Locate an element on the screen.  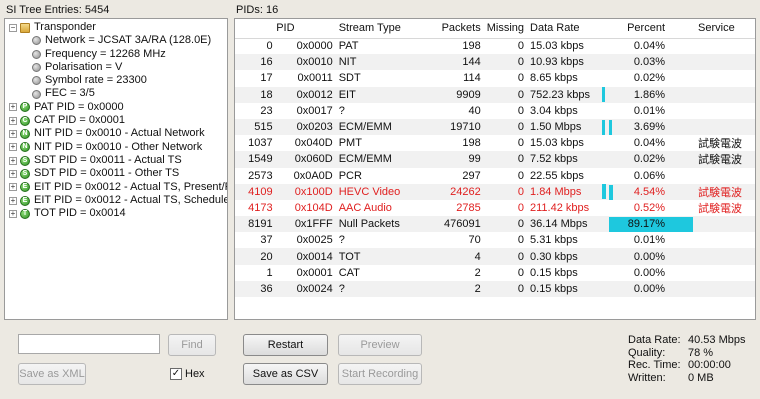
pid-row: 0 0x0000 PAT 198 0 15.03 kbps 0.04% is located at coordinates (495, 46).